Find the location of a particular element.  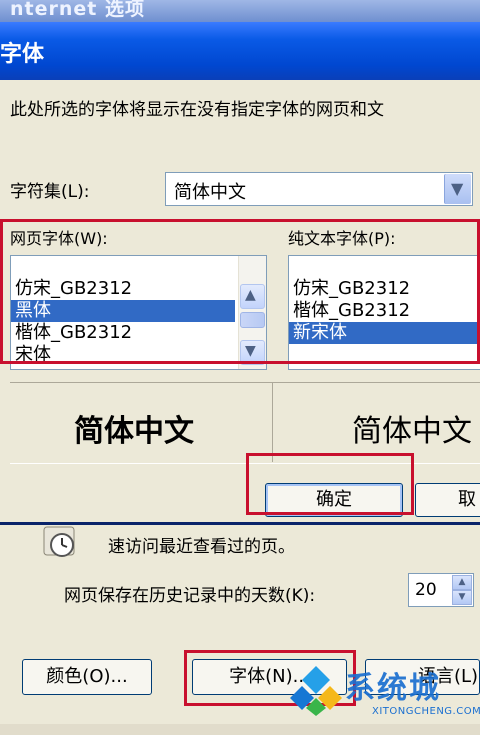

charset-dropdown-button: ▼ is located at coordinates (457, 189).